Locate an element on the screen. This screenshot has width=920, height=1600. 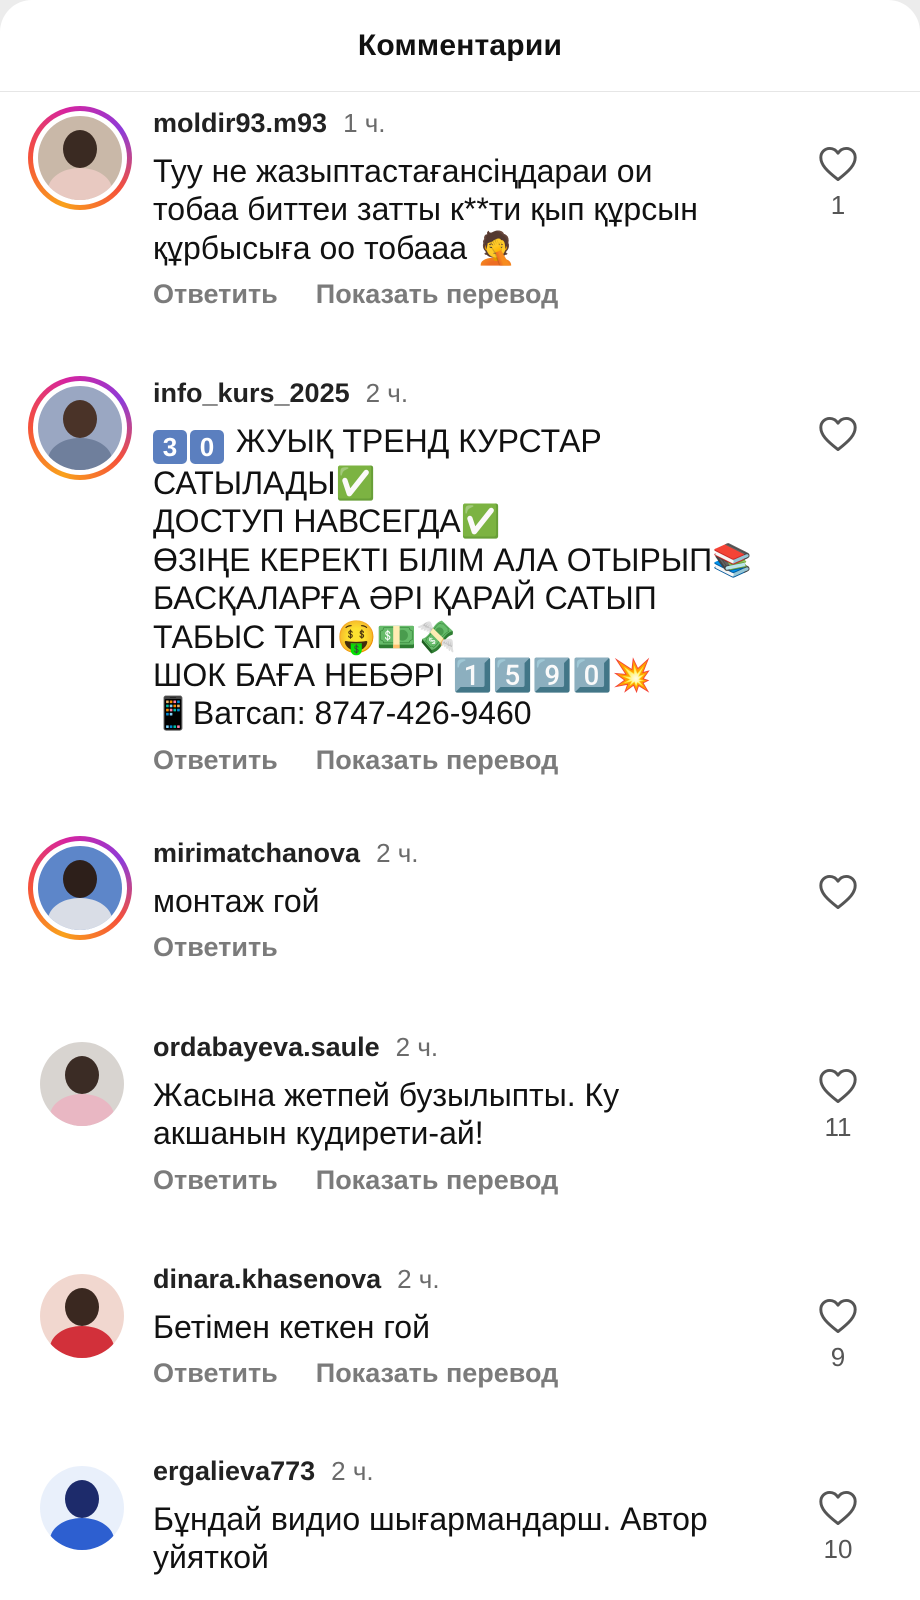
like-button: 11 is located at coordinates (838, 1105).